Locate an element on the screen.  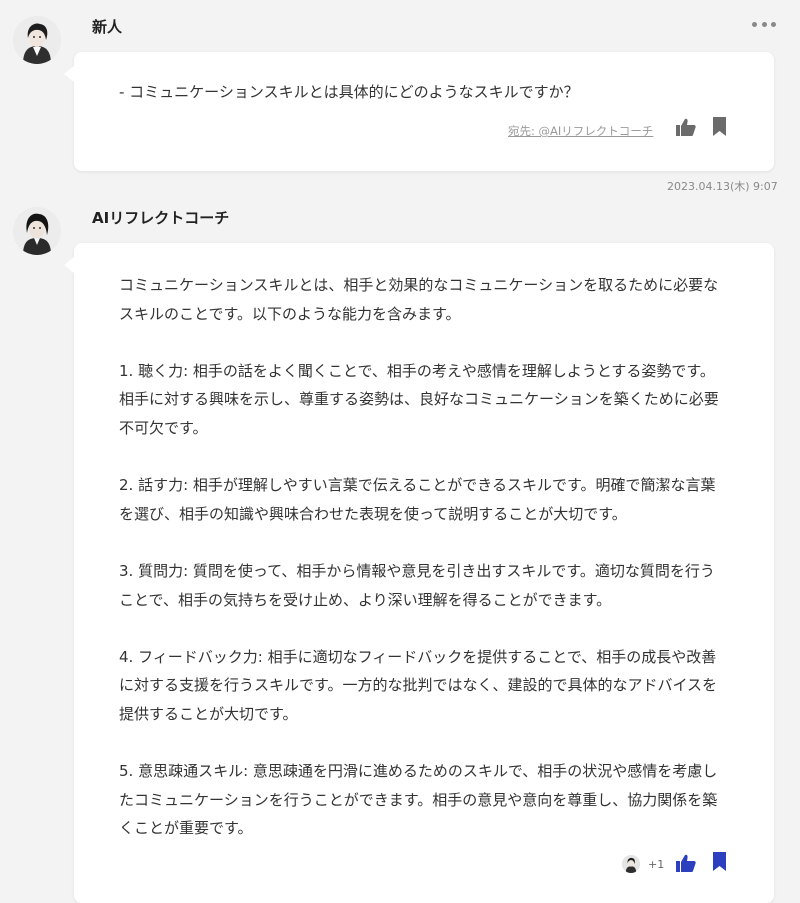
recipient-link: 宛先: @AIリフレクトコーチ is located at coordinates (580, 131).